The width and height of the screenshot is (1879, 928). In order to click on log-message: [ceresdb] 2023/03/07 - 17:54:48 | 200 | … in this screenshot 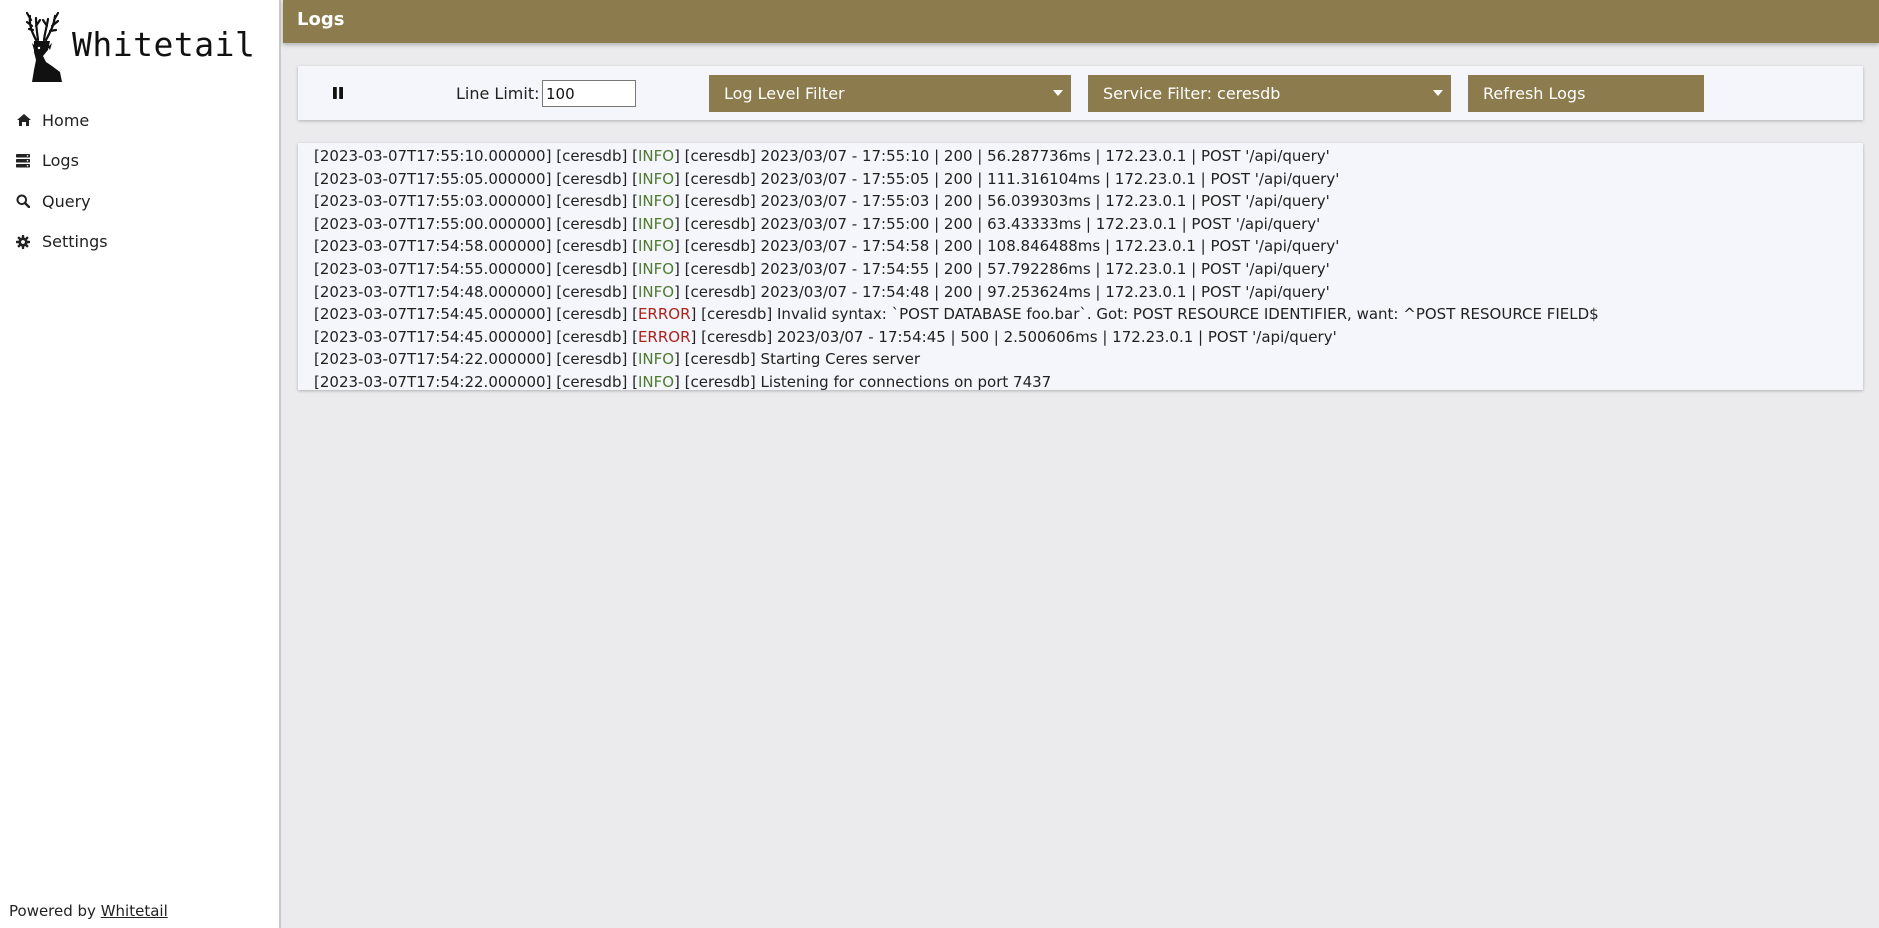, I will do `click(1007, 291)`.